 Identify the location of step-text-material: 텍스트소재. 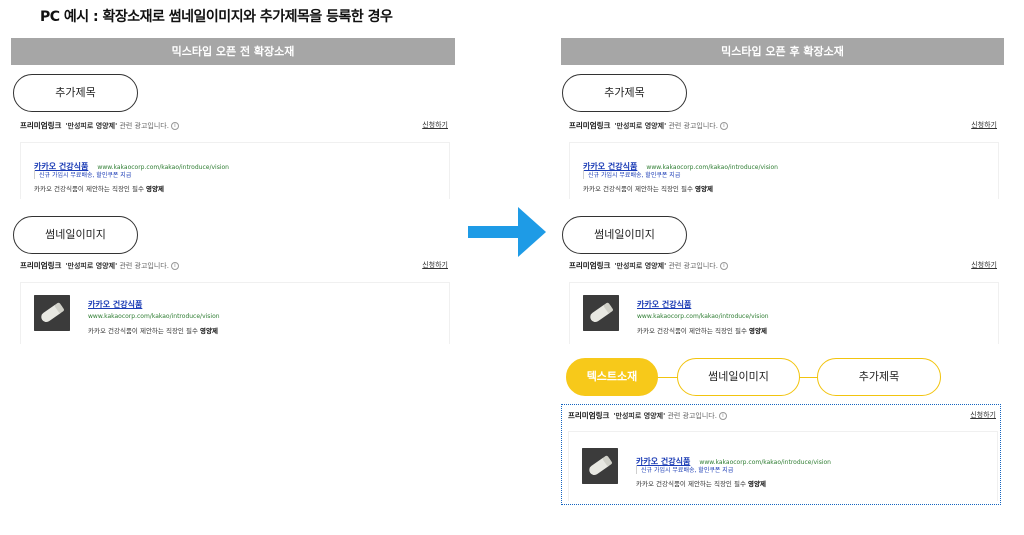
(612, 377).